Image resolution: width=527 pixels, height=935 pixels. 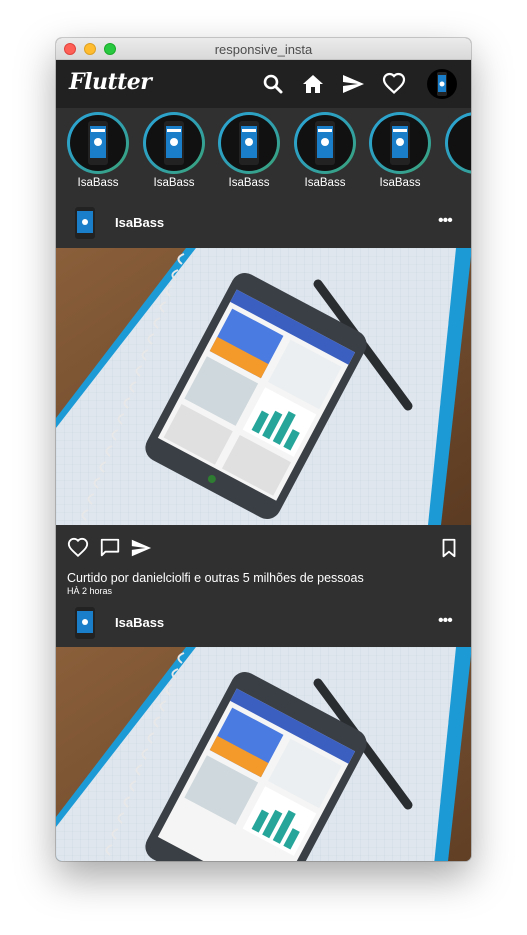 I want to click on bookmark-icon, so click(x=449, y=548).